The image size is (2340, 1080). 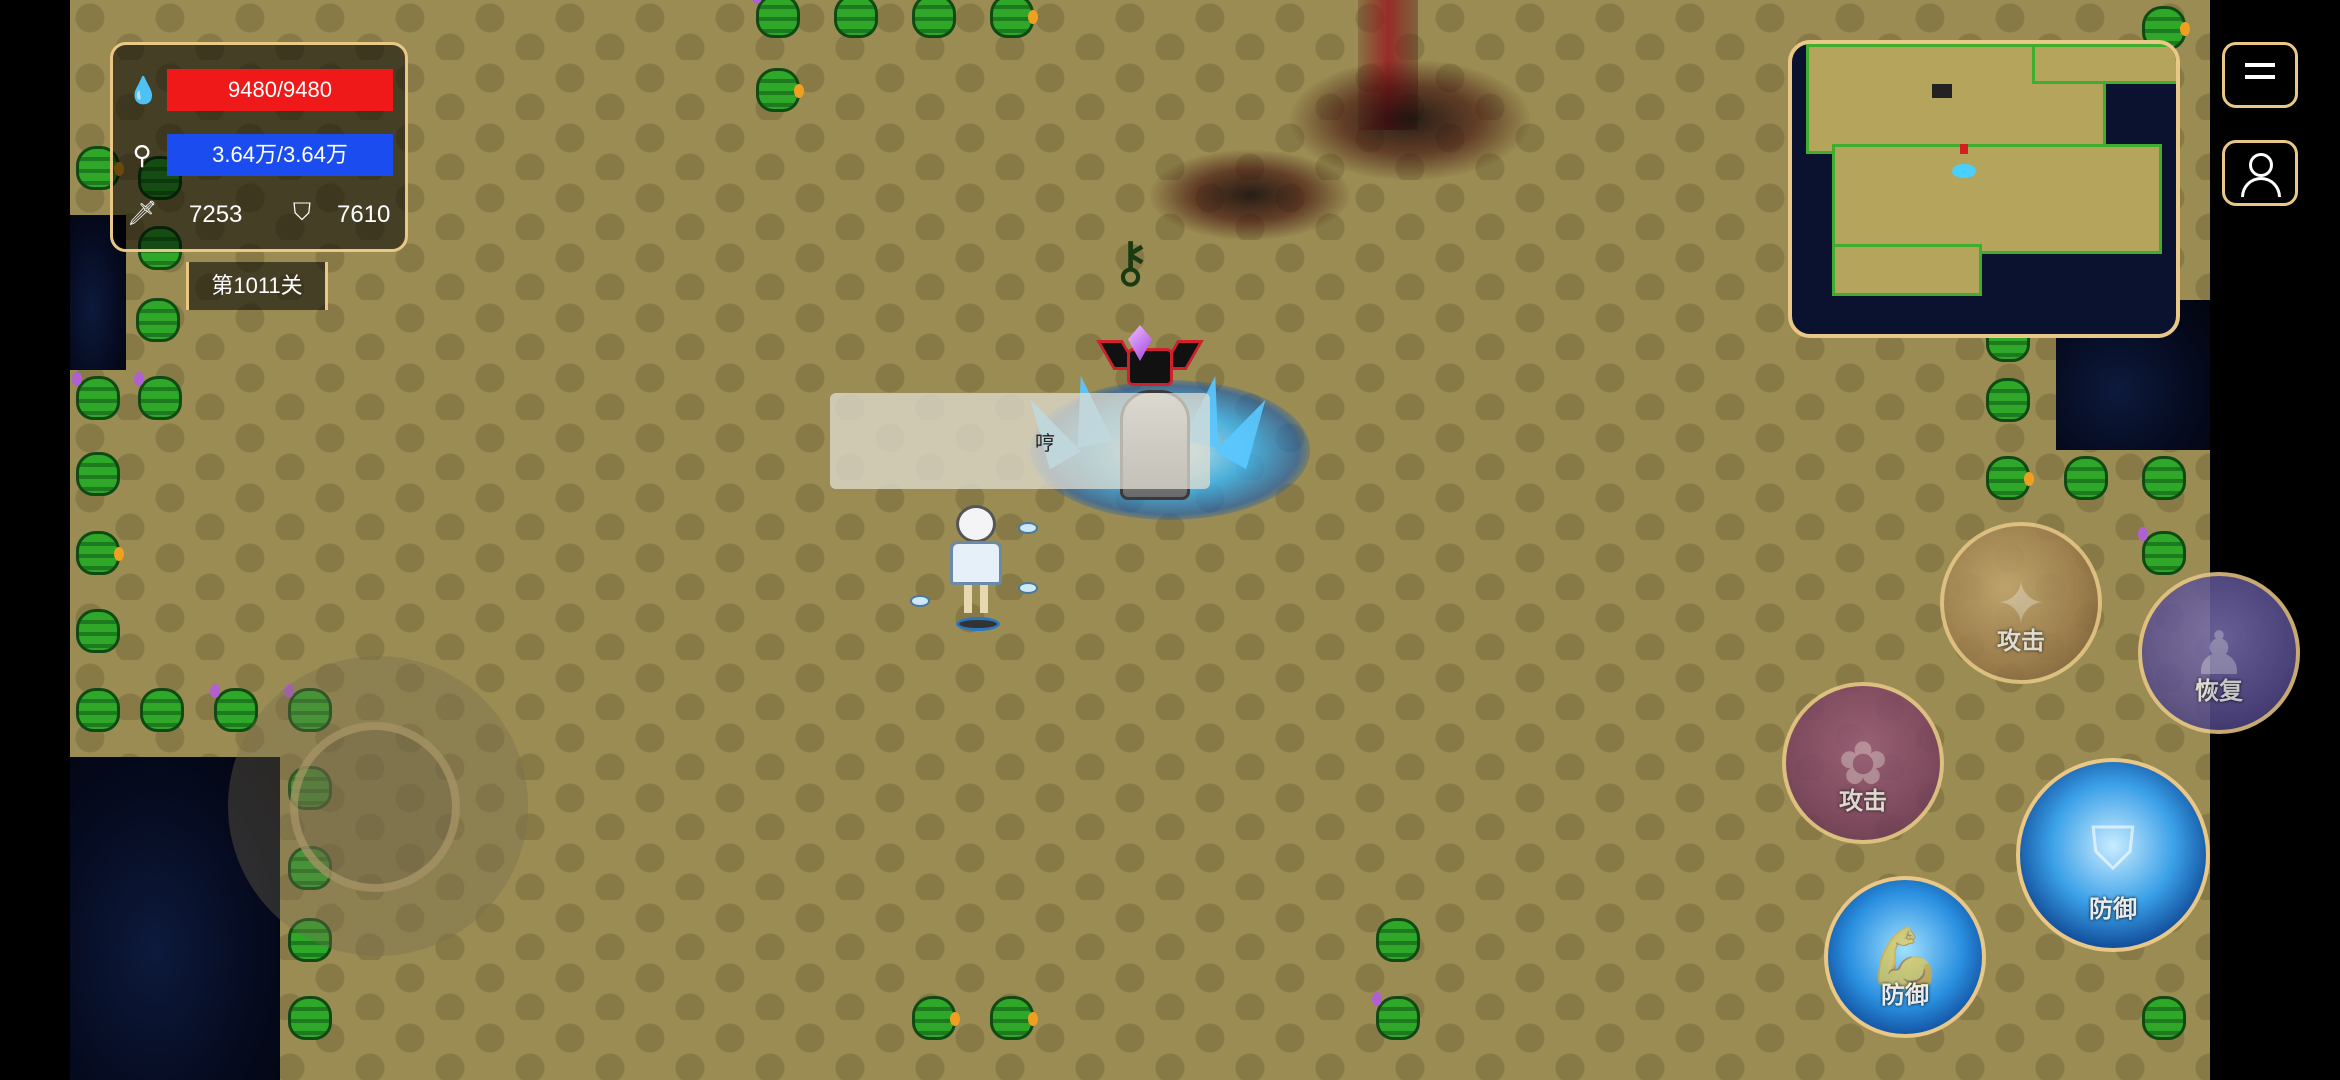 I want to click on speech-bubble: 哼, so click(x=1020, y=441).